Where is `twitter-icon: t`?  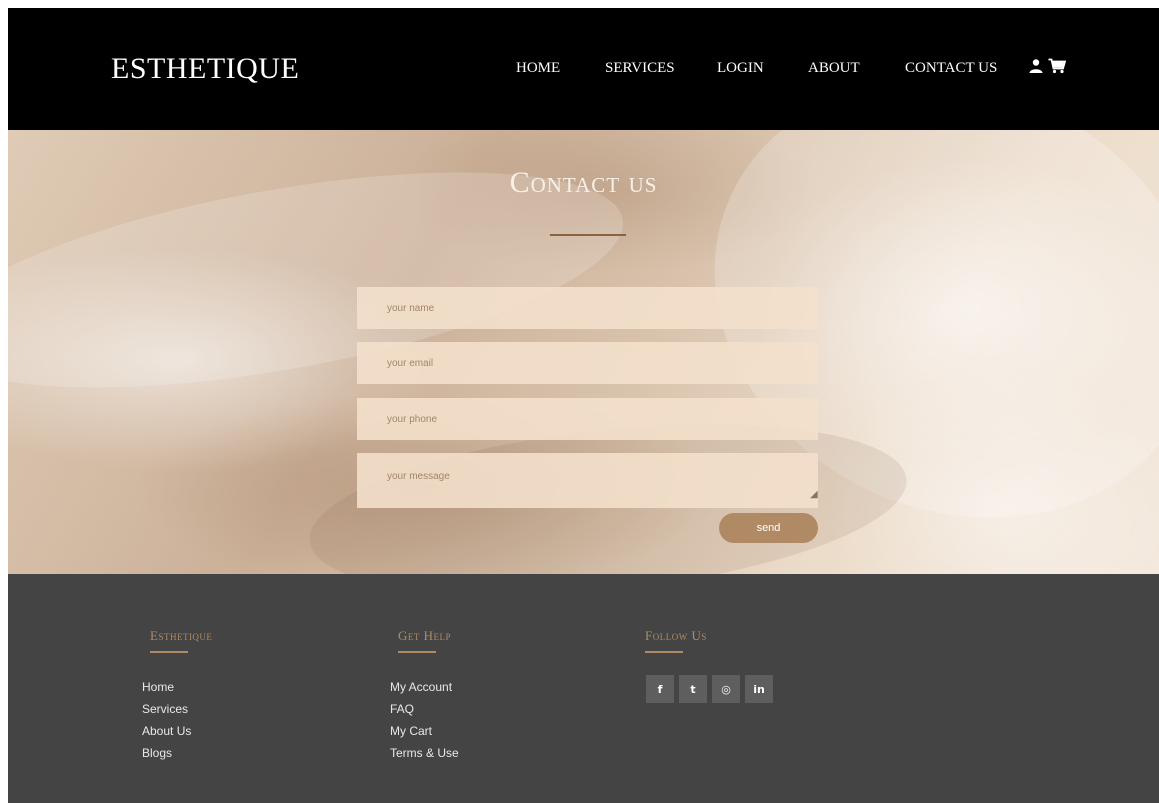 twitter-icon: t is located at coordinates (693, 689).